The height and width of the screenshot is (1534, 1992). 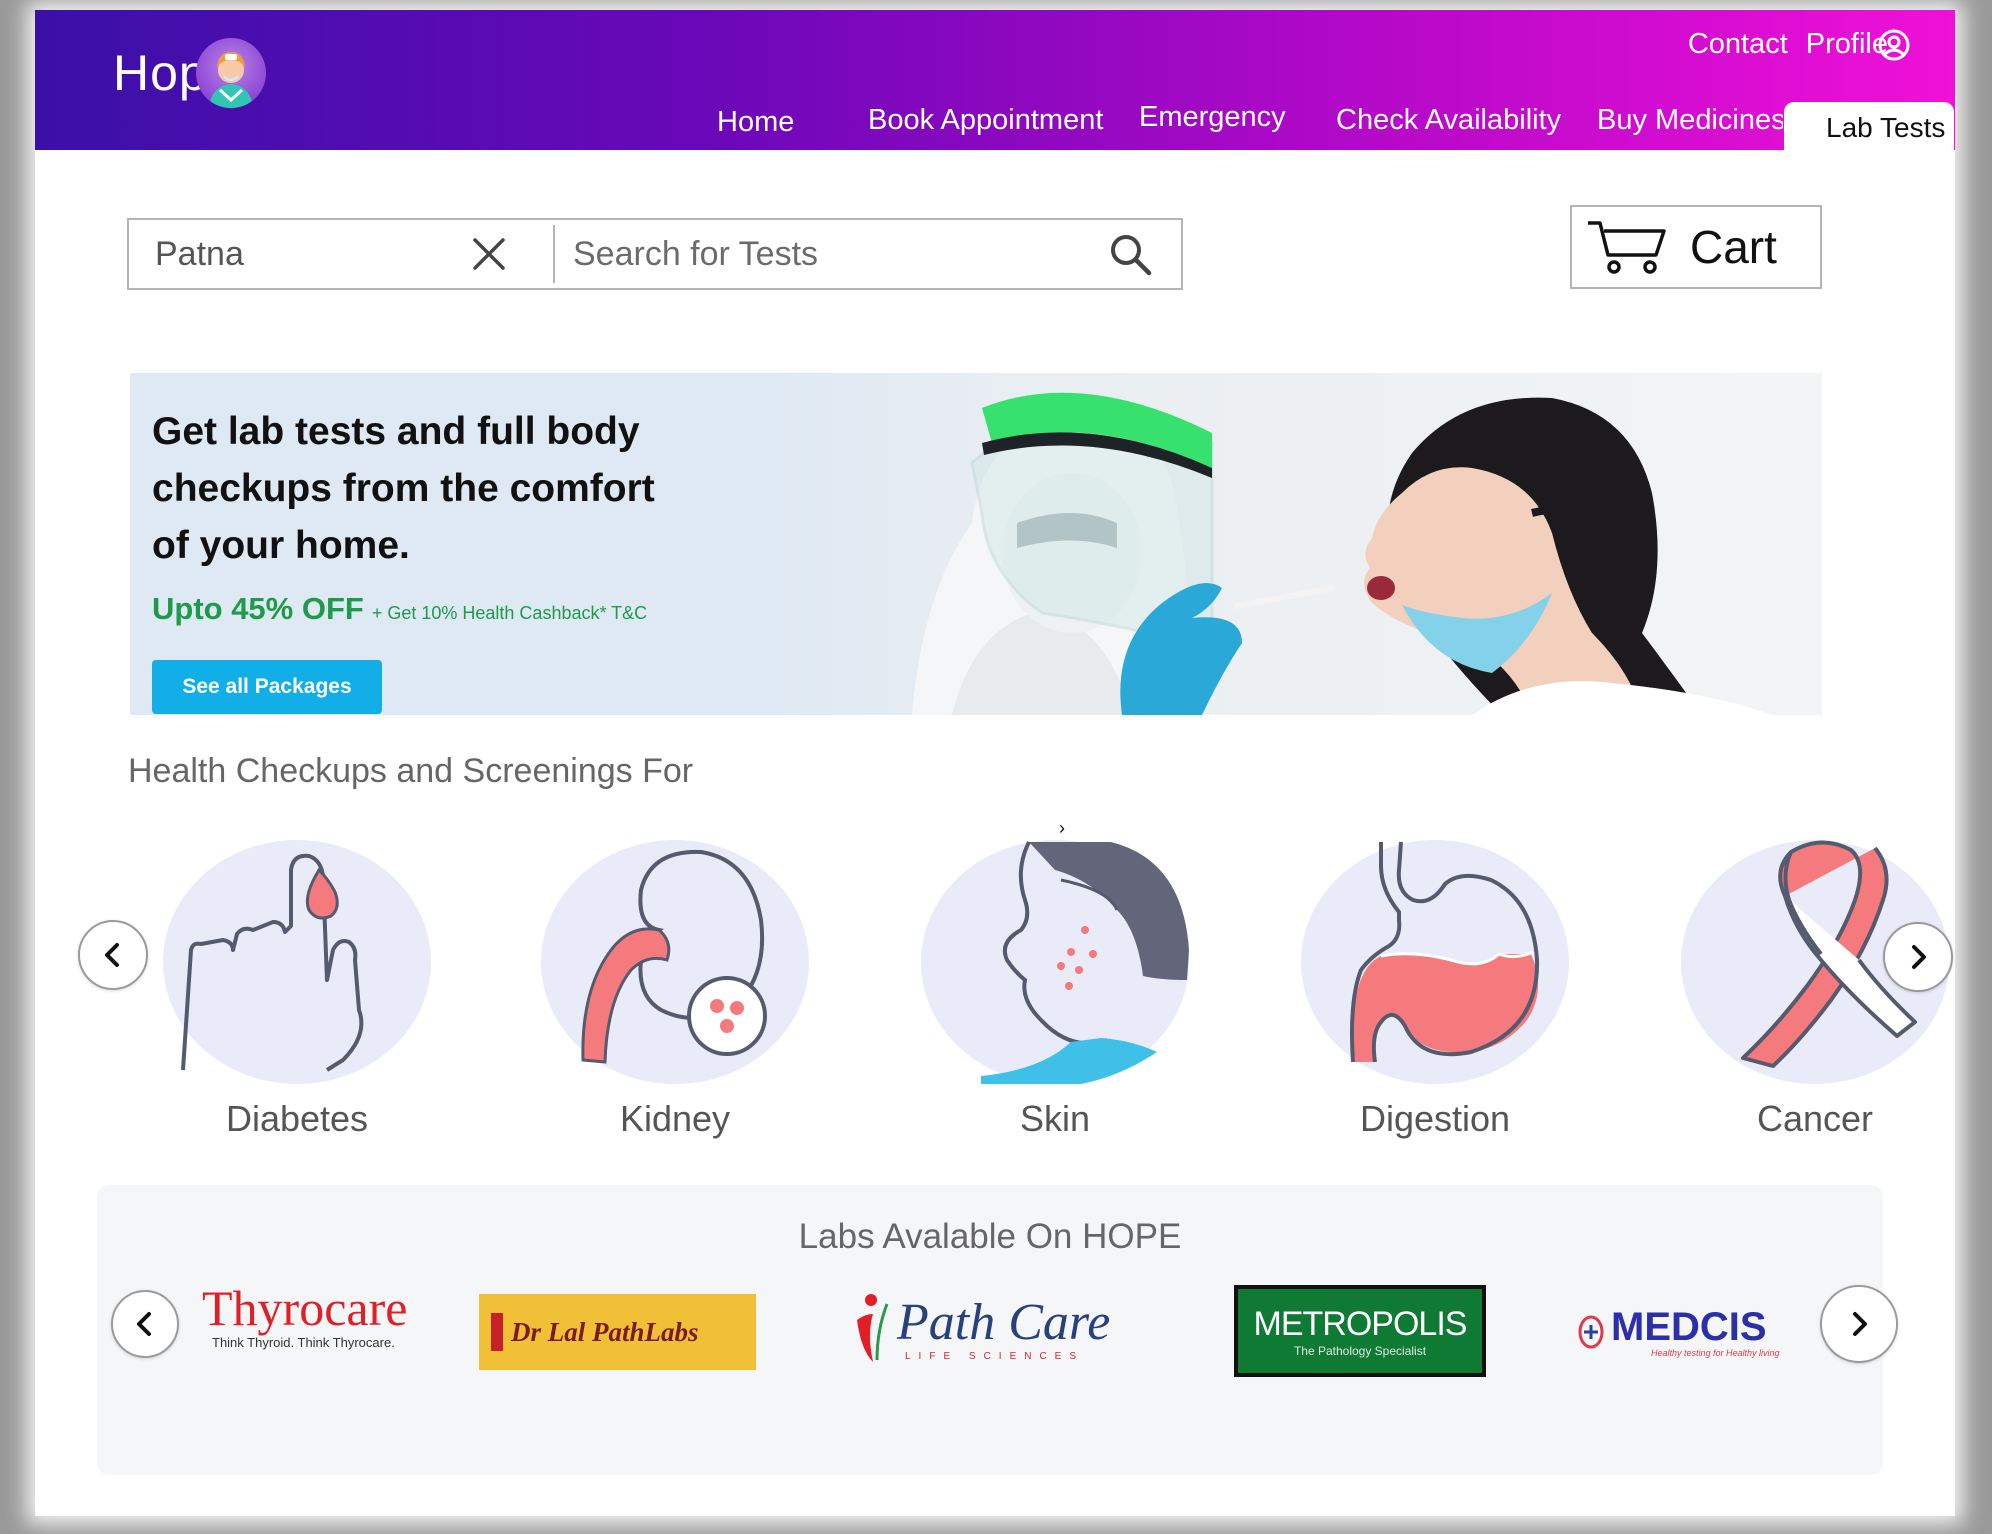 I want to click on nav-lab-tests: Lab Tests, so click(x=1869, y=127).